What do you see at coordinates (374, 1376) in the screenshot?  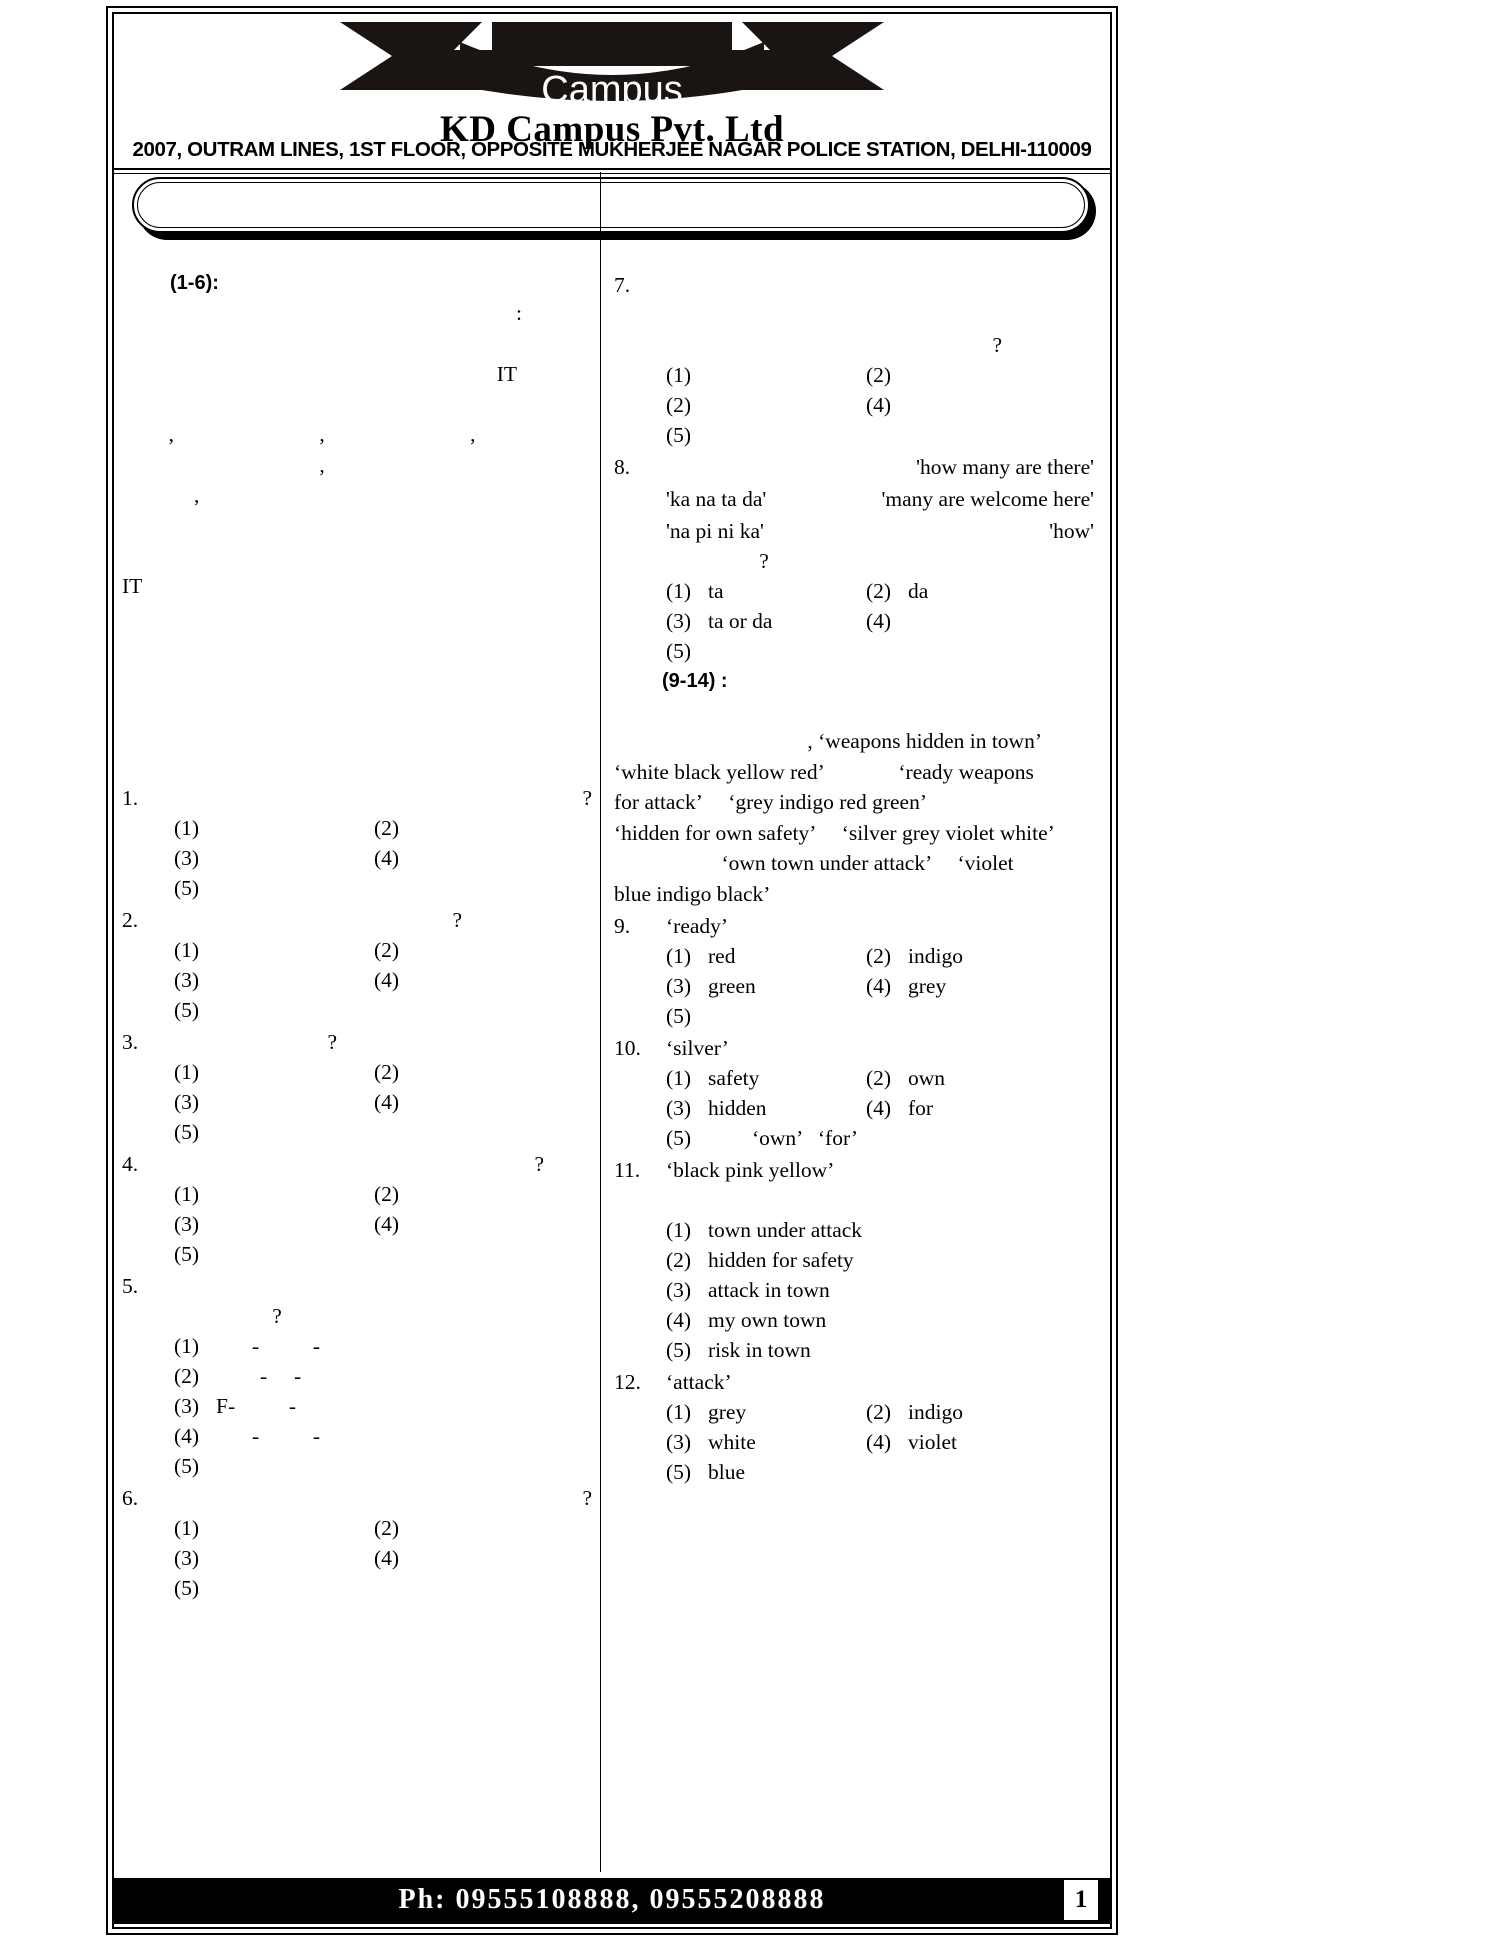 I see `option-2: (2) - -` at bounding box center [374, 1376].